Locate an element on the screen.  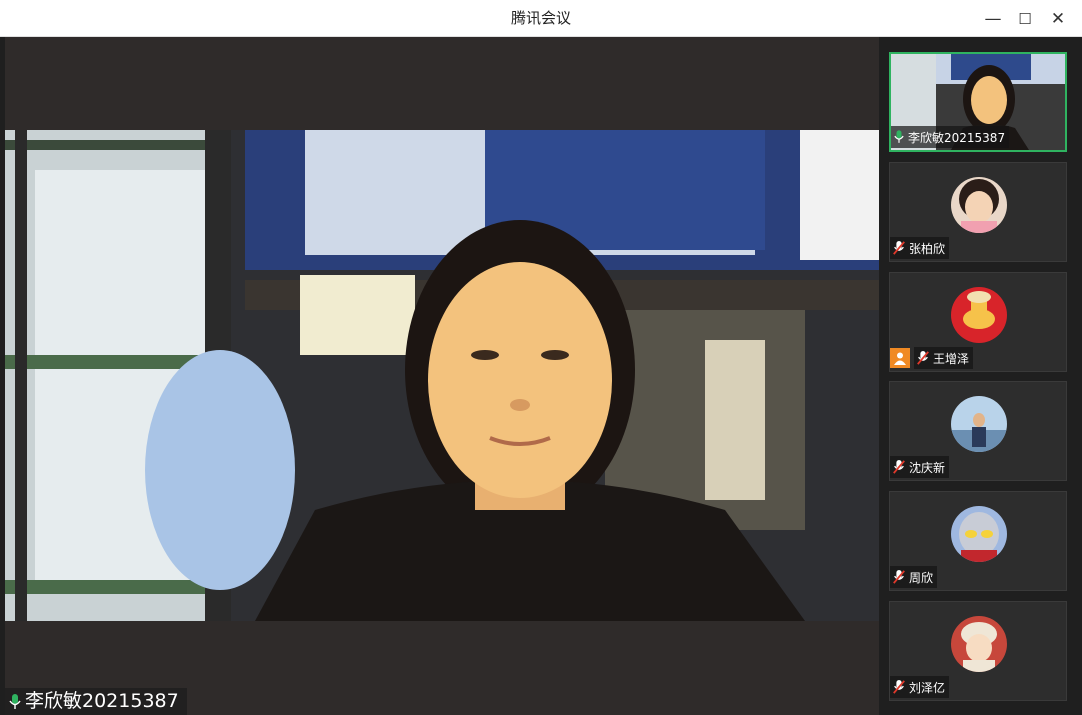
participant-tile: 周欣 is located at coordinates (978, 541).